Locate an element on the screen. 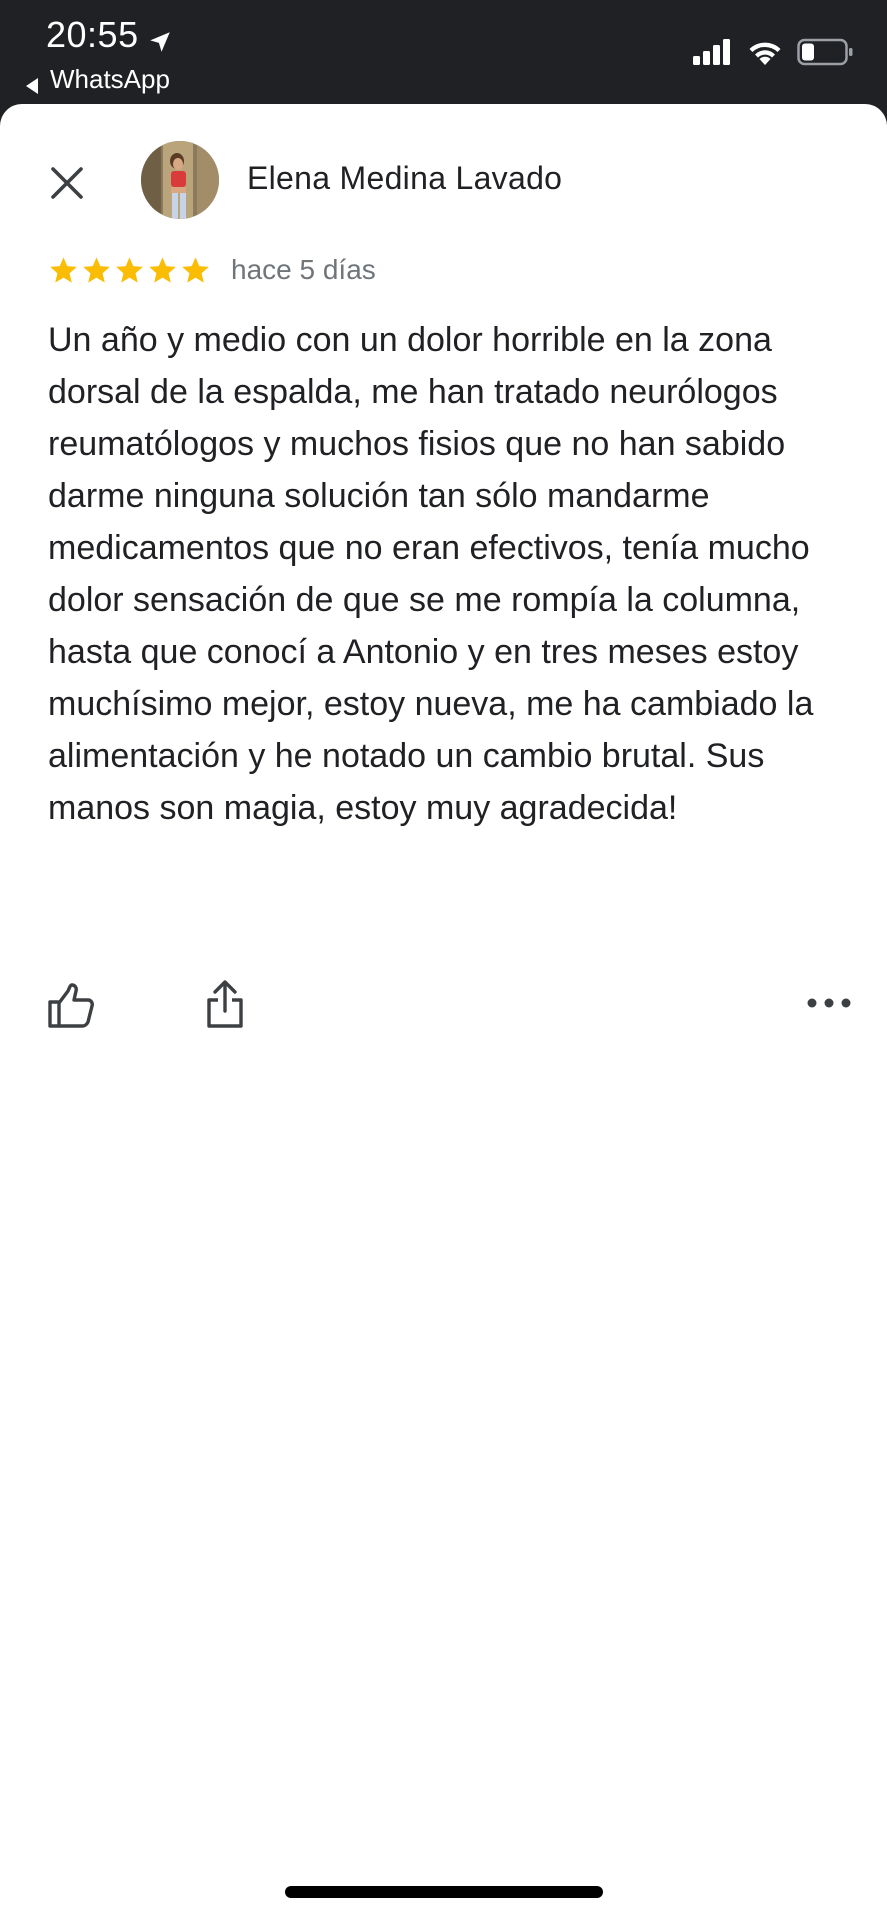 Image resolution: width=887 pixels, height=1920 pixels. review-date: hace 5 días is located at coordinates (303, 269).